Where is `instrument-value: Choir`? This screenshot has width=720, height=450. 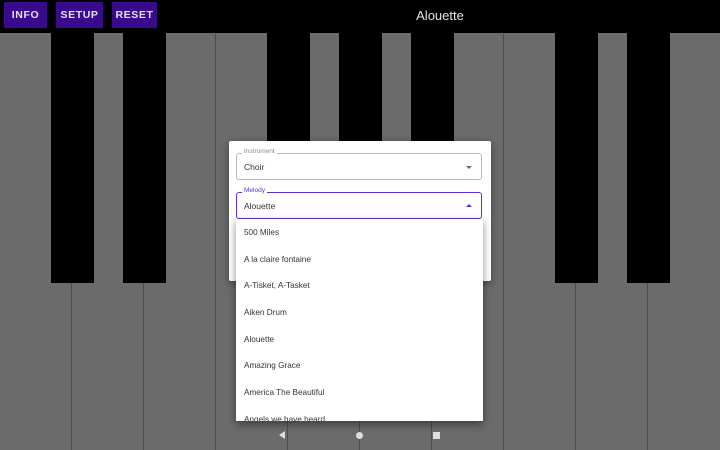
instrument-value: Choir is located at coordinates (254, 167).